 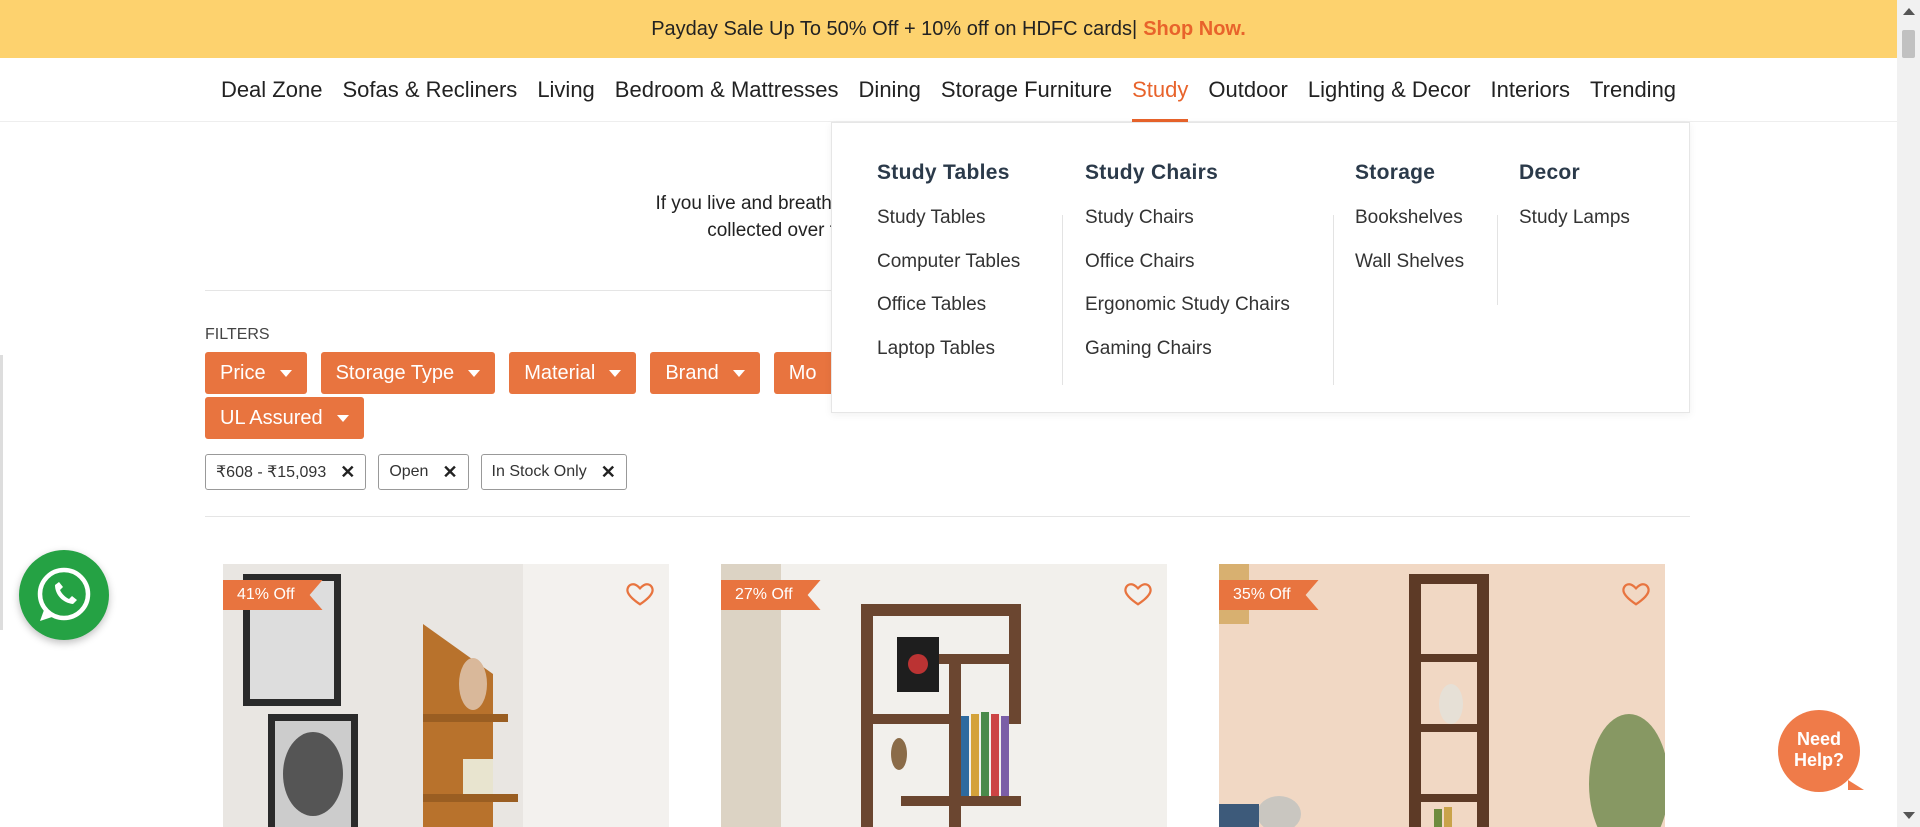 I want to click on menu-item: Study Lamps, so click(x=1574, y=227).